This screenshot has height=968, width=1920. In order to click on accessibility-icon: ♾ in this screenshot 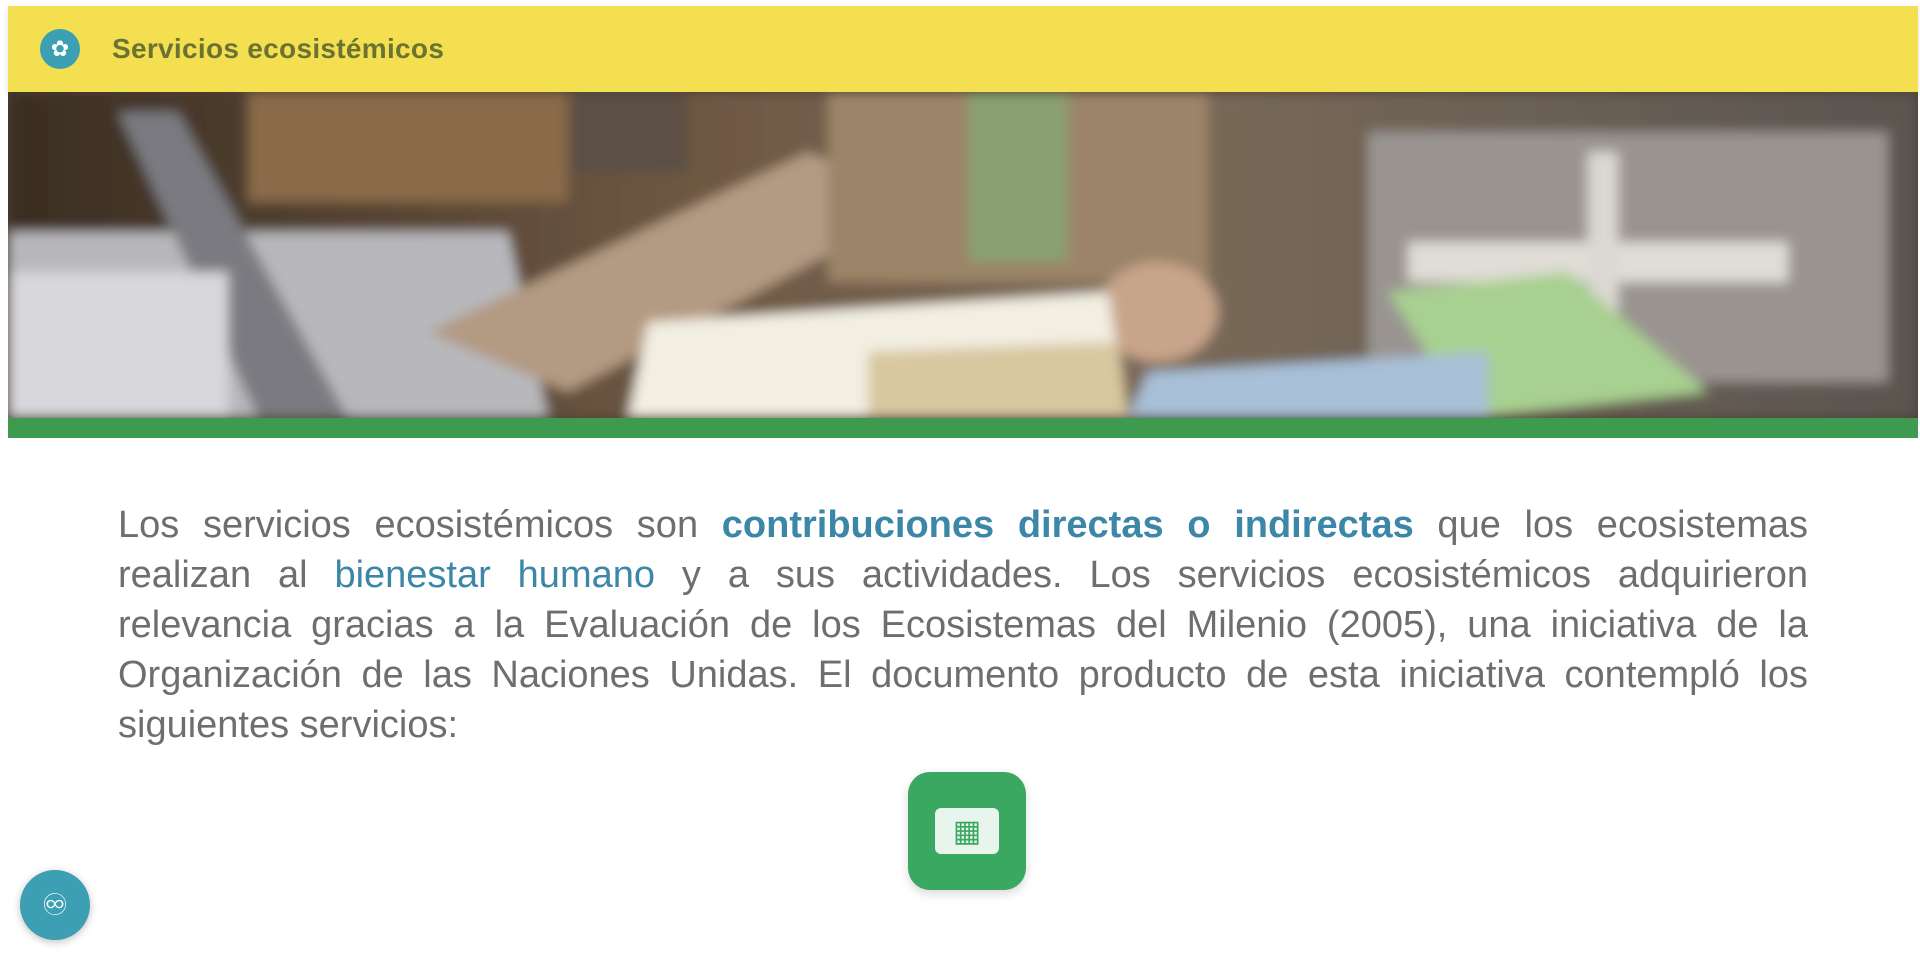, I will do `click(55, 905)`.